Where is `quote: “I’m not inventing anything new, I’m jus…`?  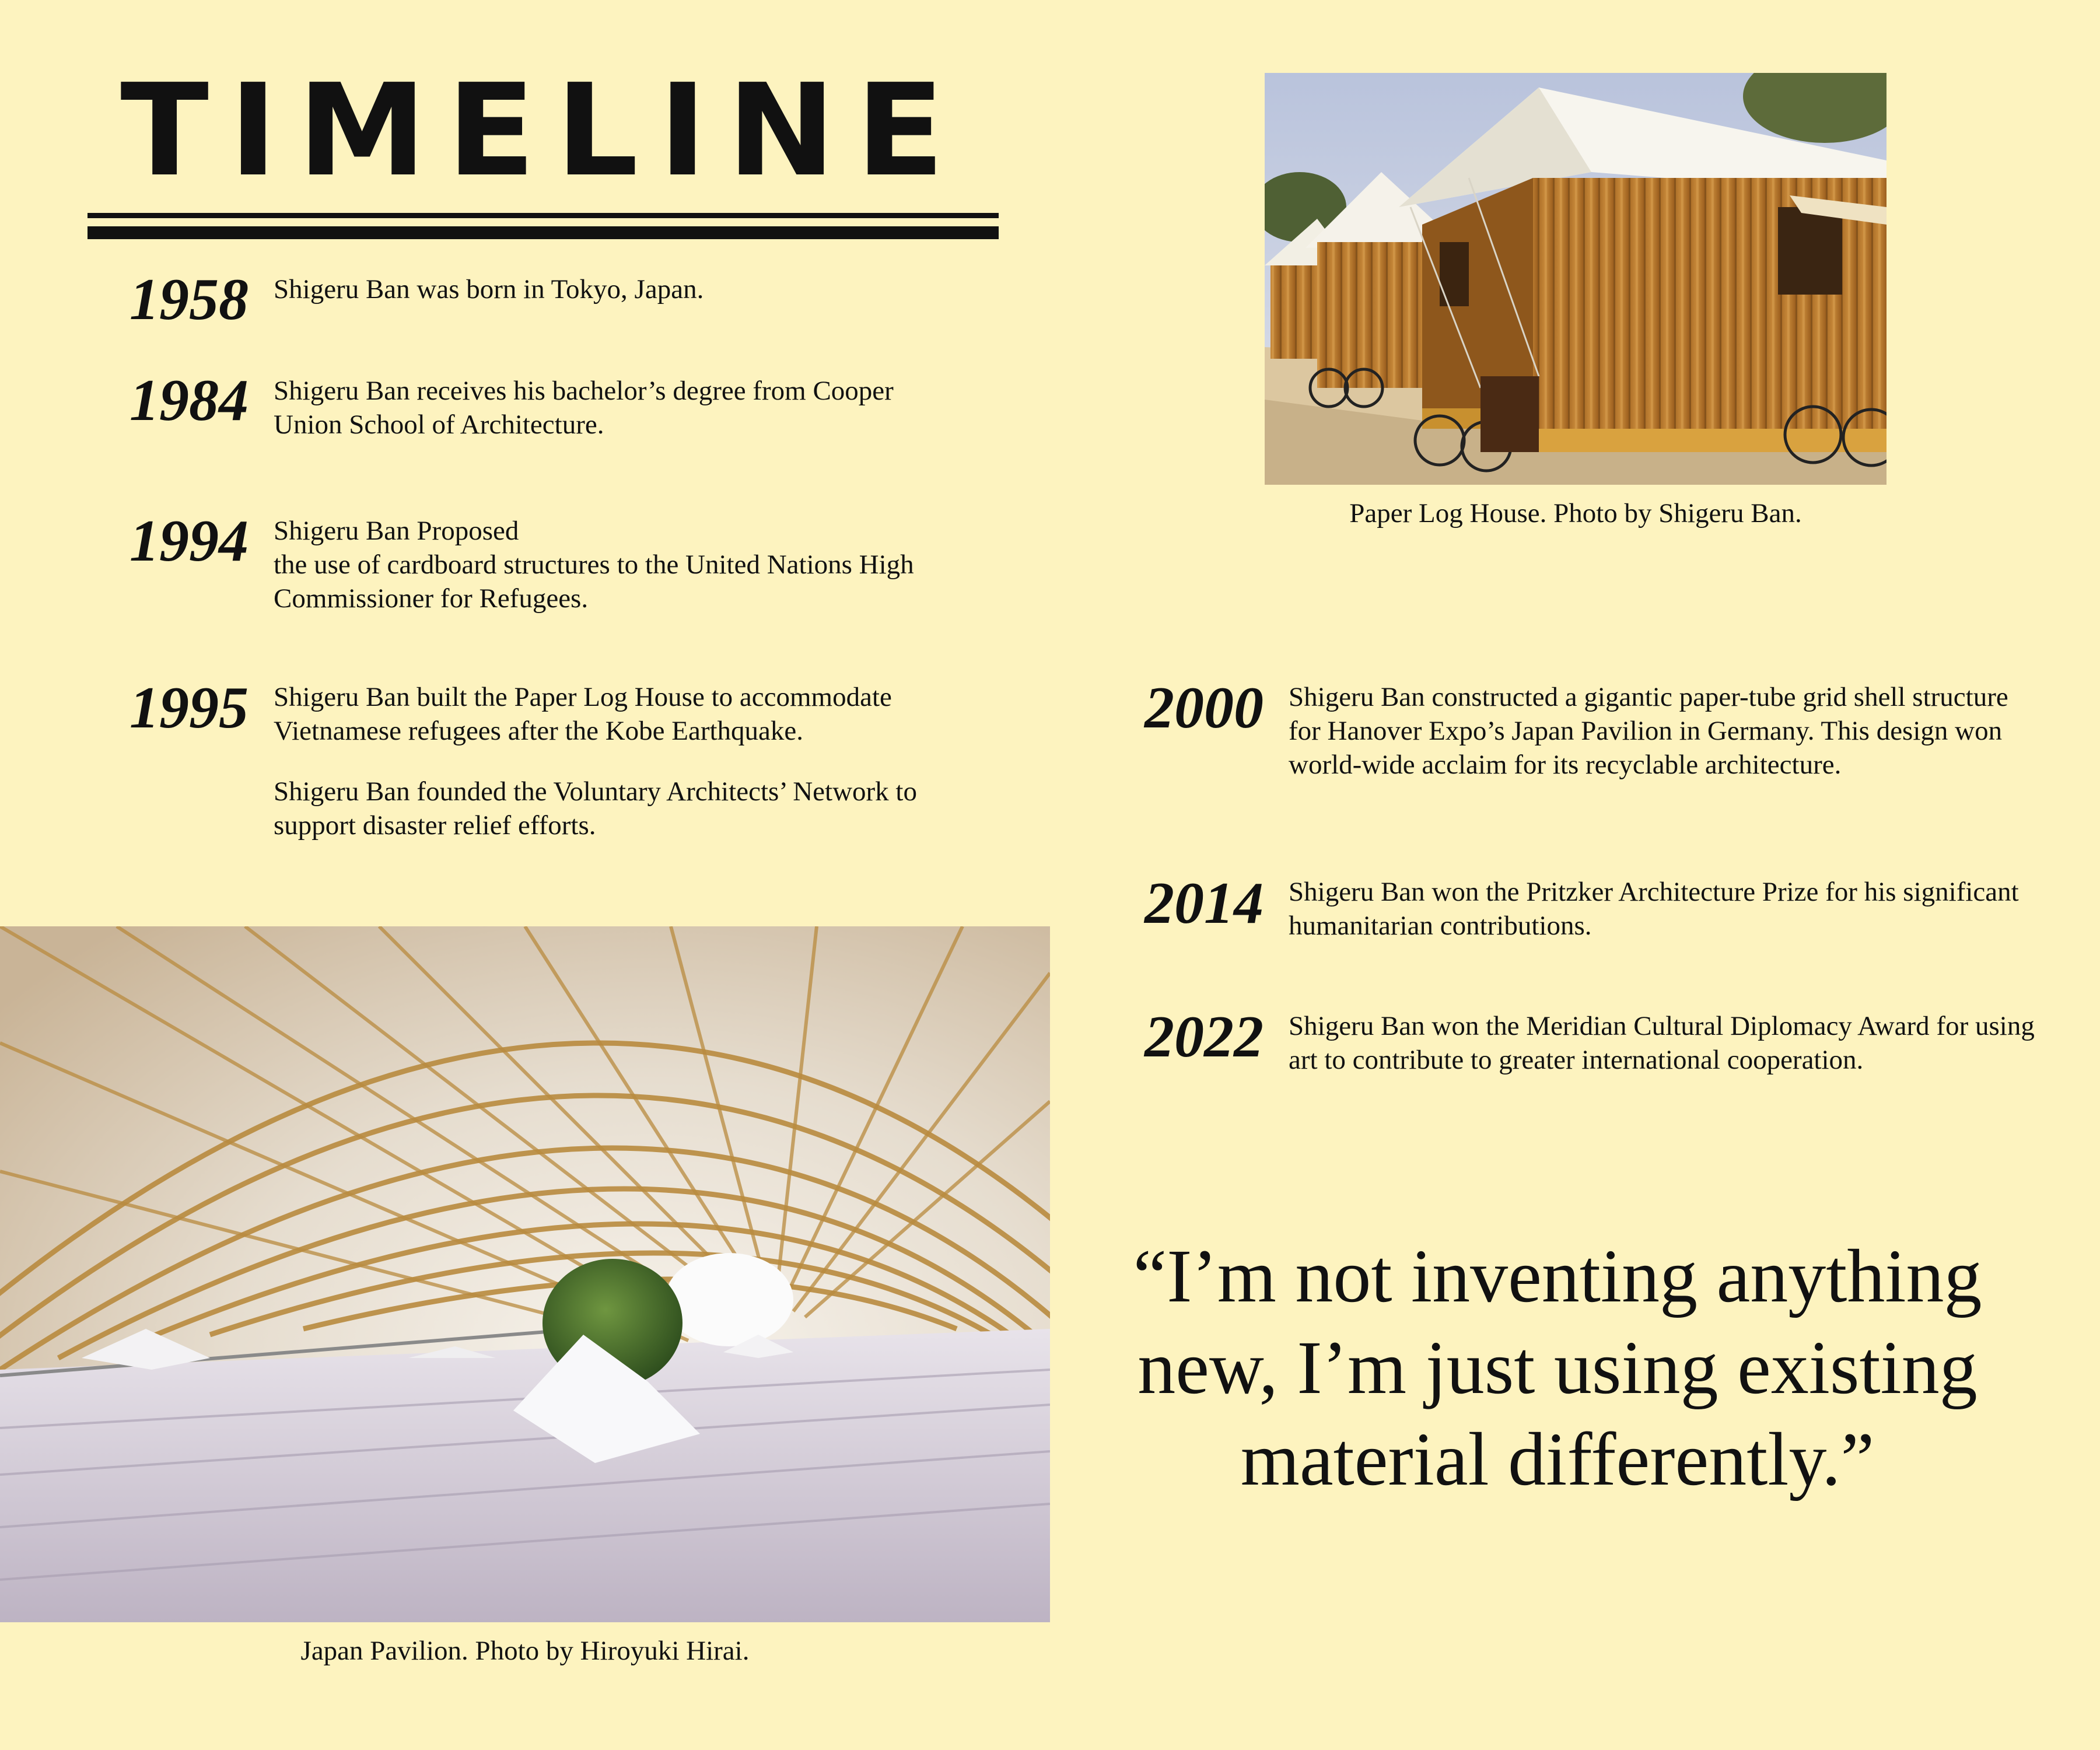 quote: “I’m not inventing anything new, I’m jus… is located at coordinates (1557, 1368).